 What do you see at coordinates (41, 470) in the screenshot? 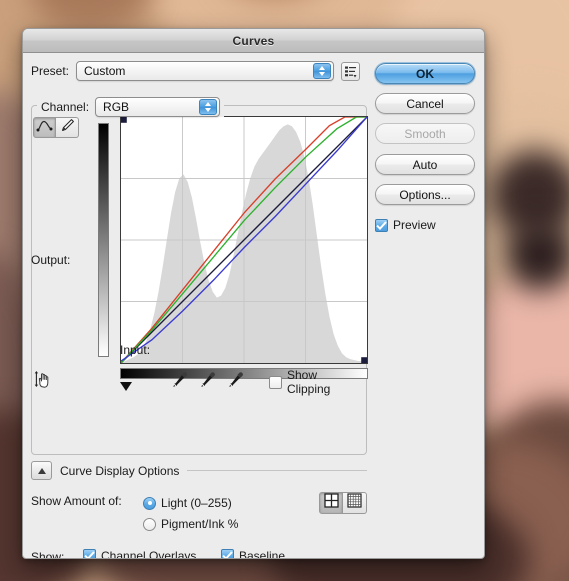
I see `disclosure-triangle-up-icon` at bounding box center [41, 470].